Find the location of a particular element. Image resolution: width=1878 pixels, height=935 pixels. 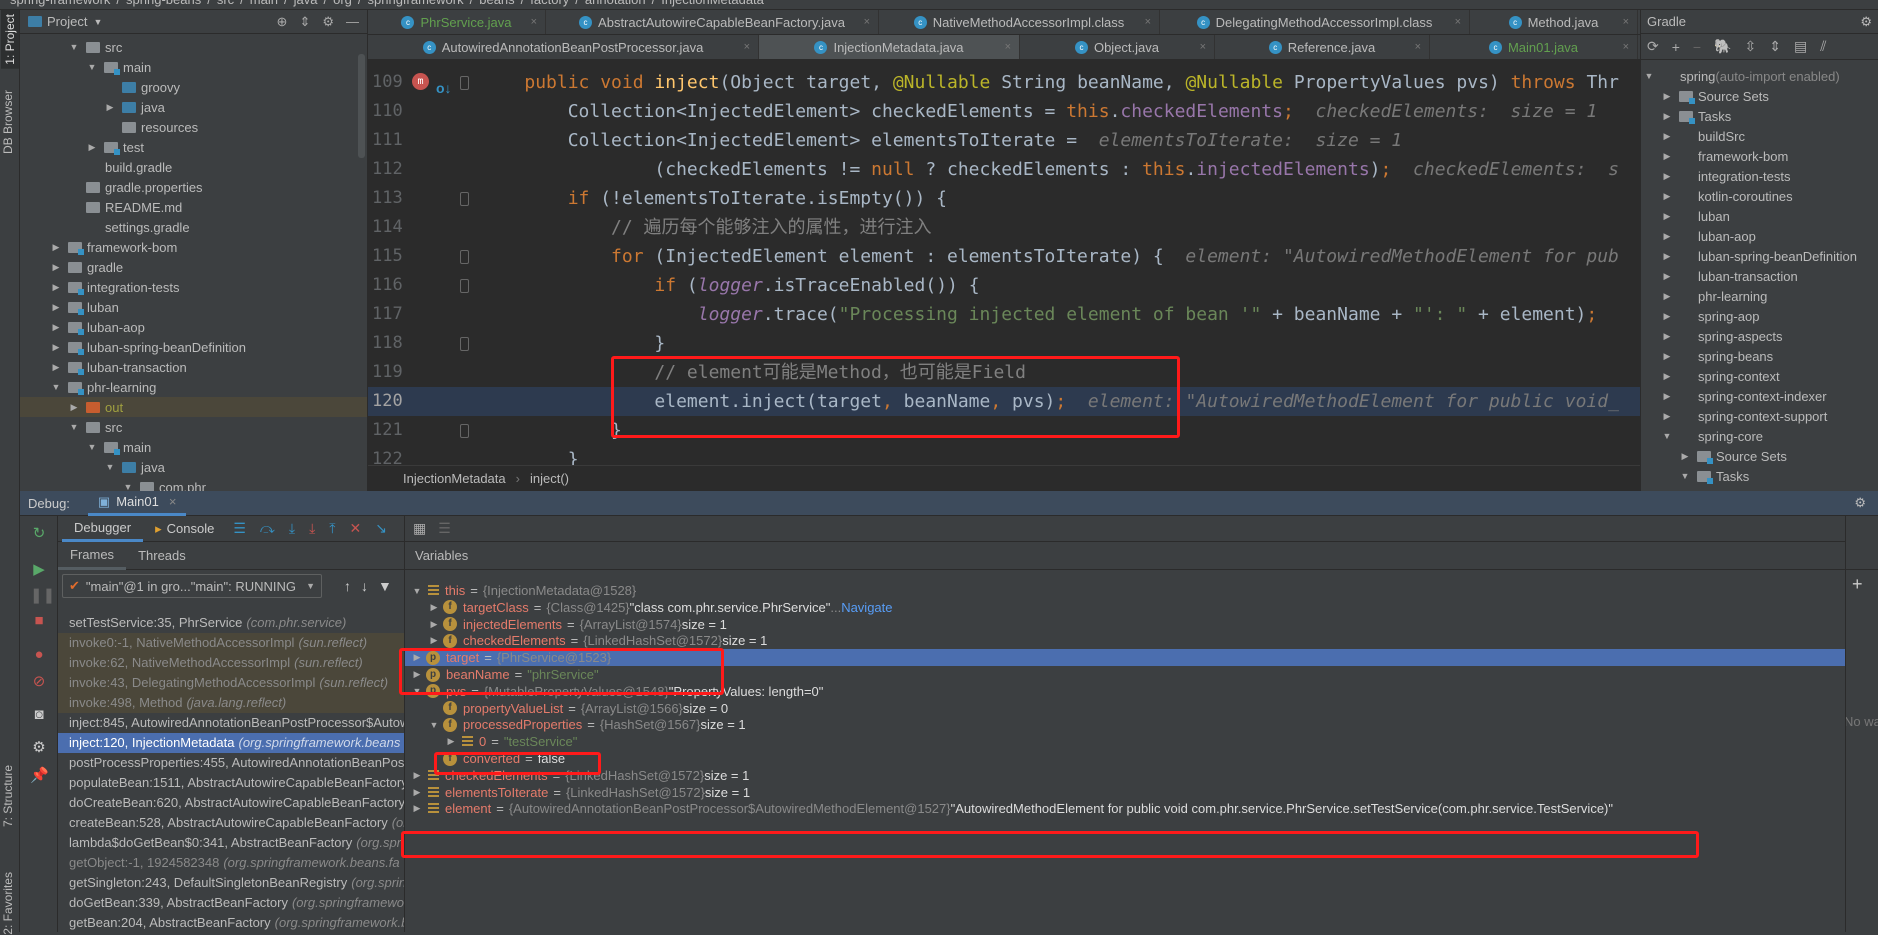

code-line: 113 if (!elementsToIterate.isEmpty()) { is located at coordinates (1004, 198).